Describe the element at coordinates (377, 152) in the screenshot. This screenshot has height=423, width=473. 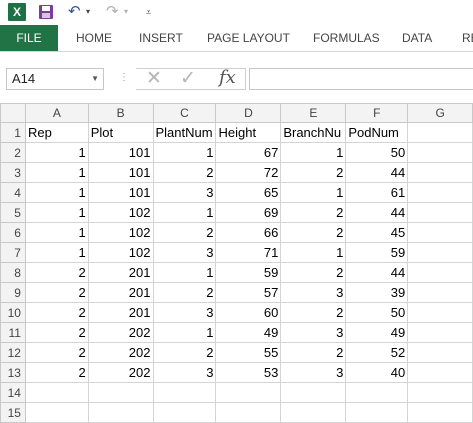
I see `cell: 50` at that location.